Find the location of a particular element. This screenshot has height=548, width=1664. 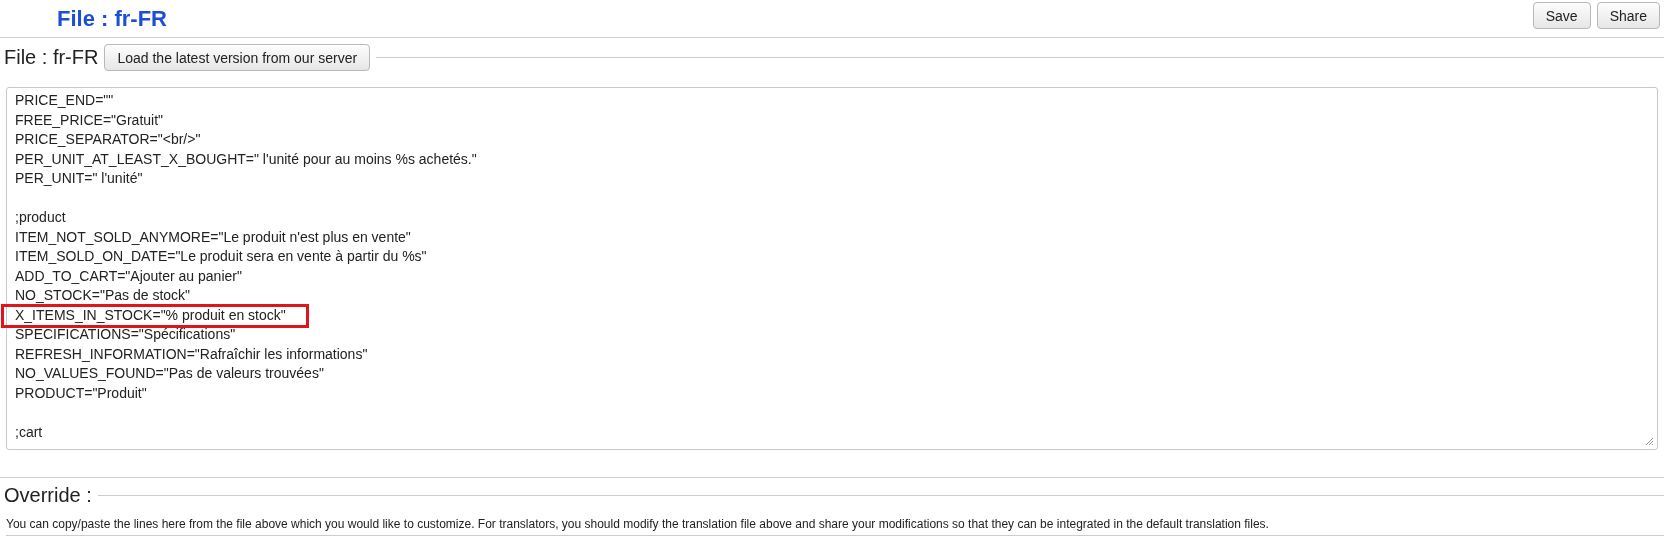

code-line: ;cart is located at coordinates (29, 431).